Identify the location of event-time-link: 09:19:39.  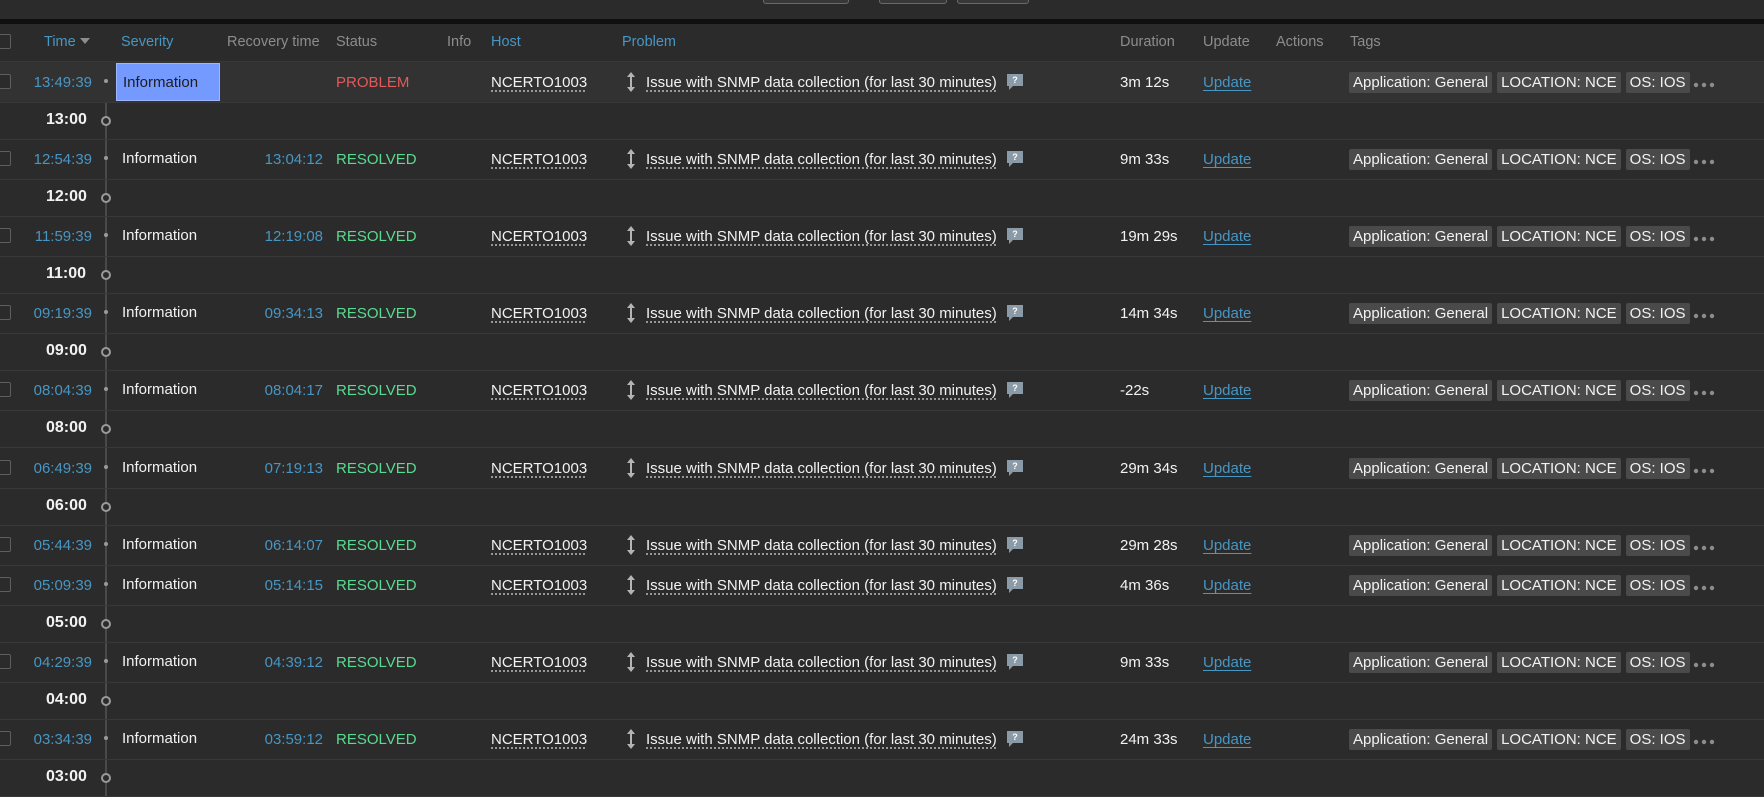
(52, 313).